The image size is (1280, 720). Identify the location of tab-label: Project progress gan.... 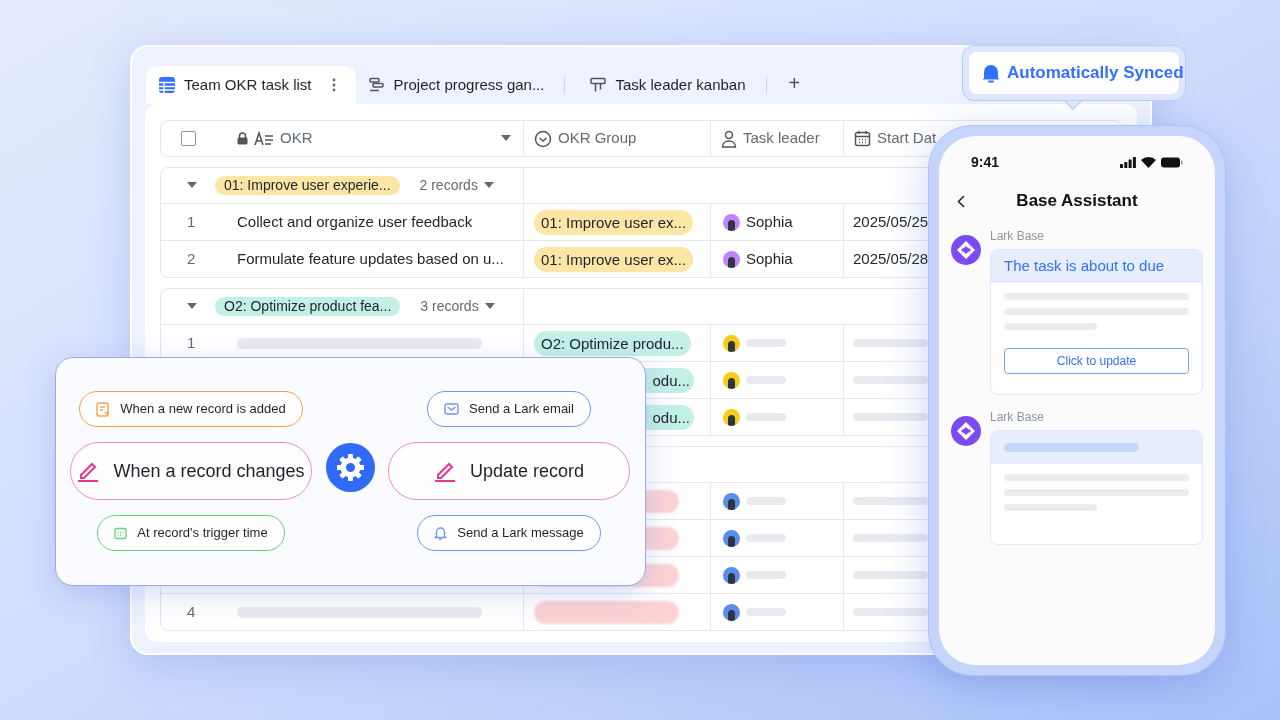
(469, 84).